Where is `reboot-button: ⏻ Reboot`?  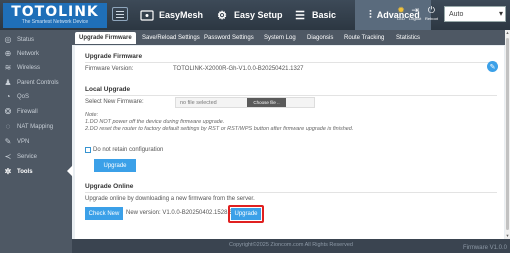 reboot-button: ⏻ Reboot is located at coordinates (431, 13).